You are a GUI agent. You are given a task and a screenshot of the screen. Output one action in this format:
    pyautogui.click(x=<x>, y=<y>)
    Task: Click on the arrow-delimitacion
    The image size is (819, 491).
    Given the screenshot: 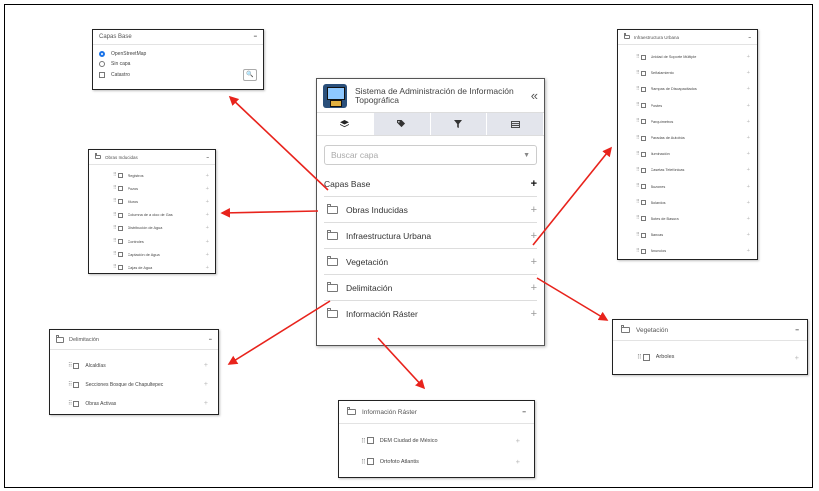 What is the action you would take?
    pyautogui.click(x=279, y=332)
    